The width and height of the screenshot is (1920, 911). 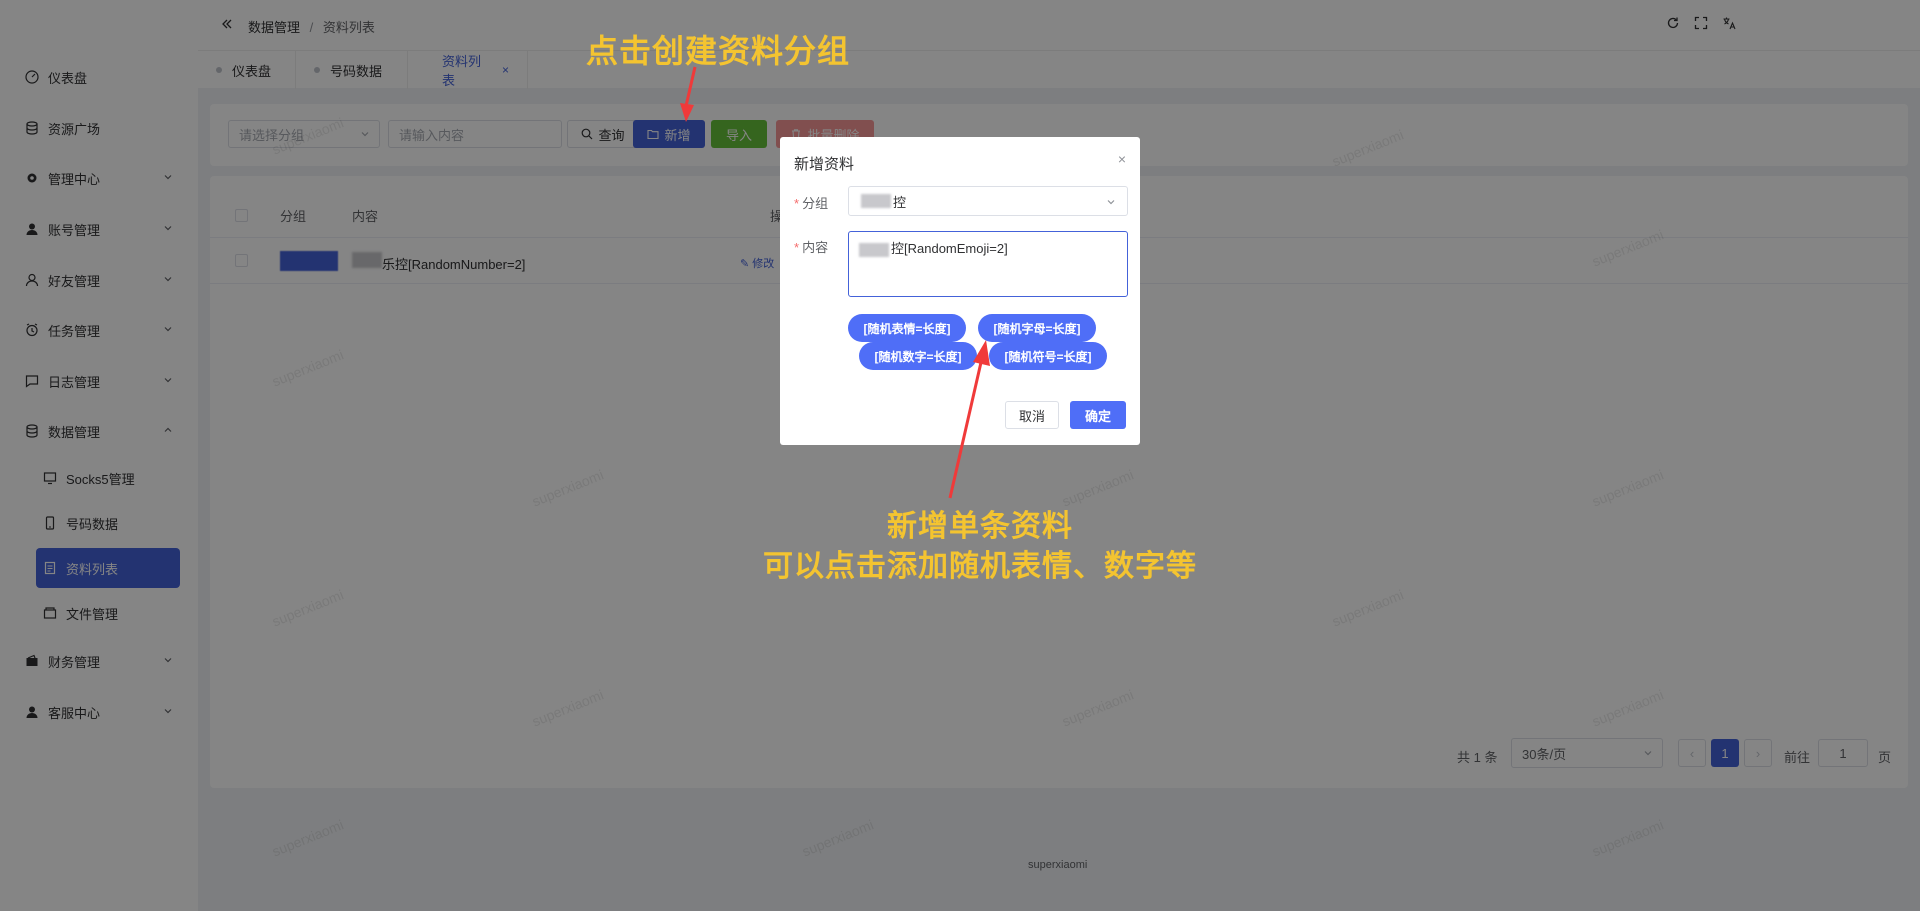 I want to click on arrow-to-add-button, so click(x=688, y=94).